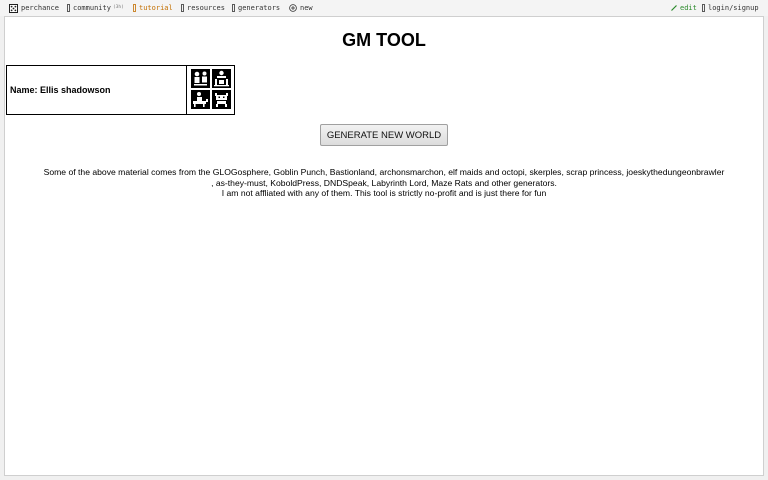  Describe the element at coordinates (674, 8) in the screenshot. I see `pencil-icon` at that location.